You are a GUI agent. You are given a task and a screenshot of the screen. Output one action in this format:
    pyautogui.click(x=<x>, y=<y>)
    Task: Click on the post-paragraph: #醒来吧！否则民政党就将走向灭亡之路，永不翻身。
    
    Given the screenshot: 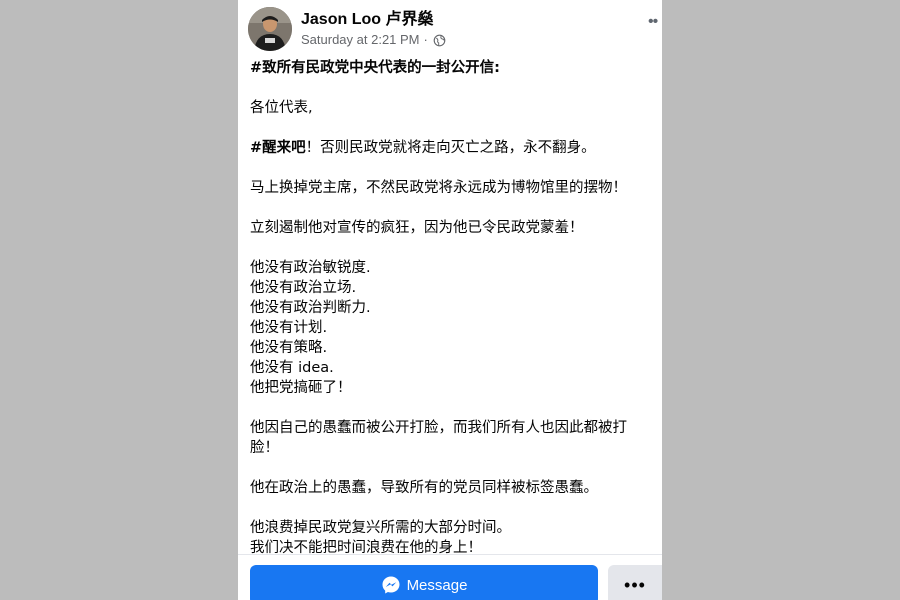 What is the action you would take?
    pyautogui.click(x=452, y=148)
    